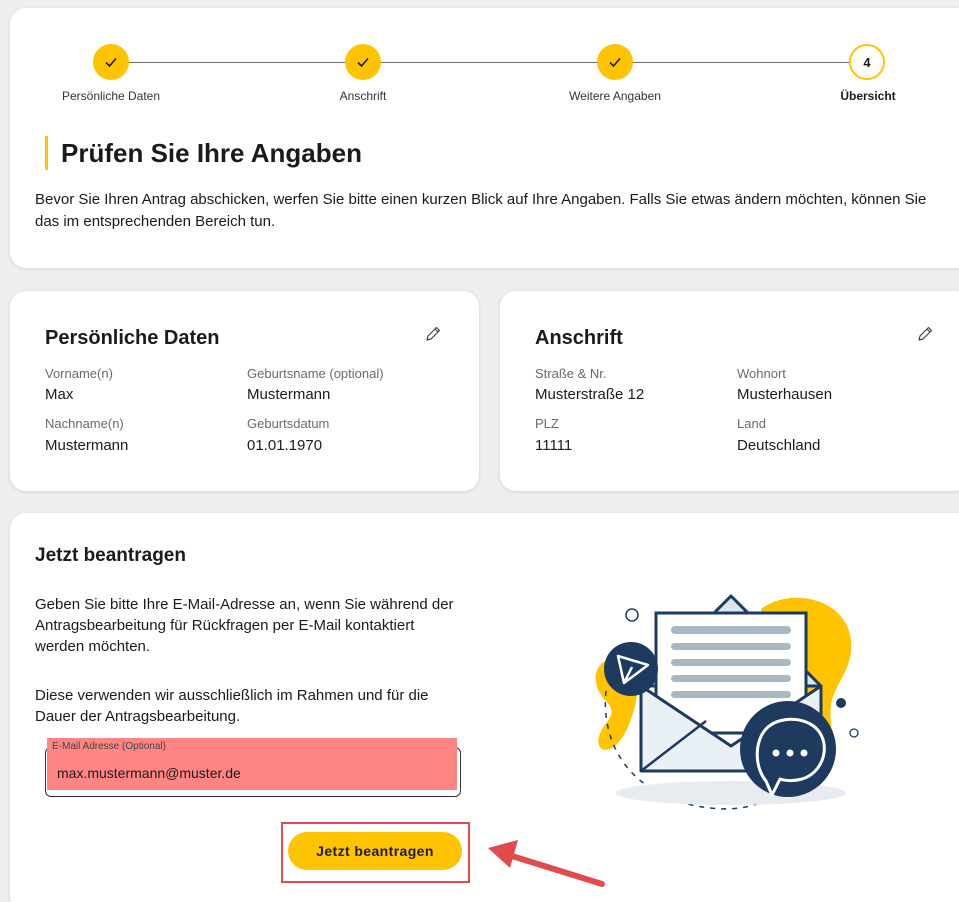 The height and width of the screenshot is (902, 959). What do you see at coordinates (285, 445) in the screenshot?
I see `geburtsdatum-value: 01.01.1970` at bounding box center [285, 445].